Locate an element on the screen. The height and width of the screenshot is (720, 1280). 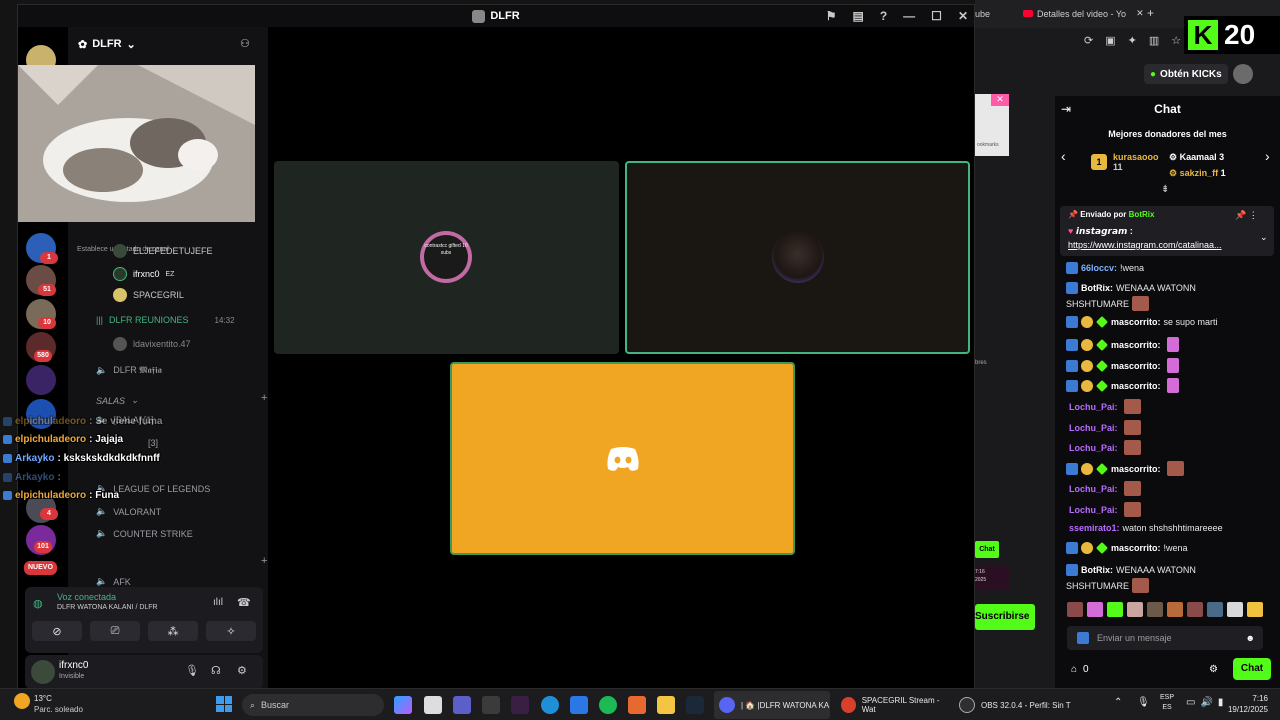
voice-user-3: SPACEGRIL is located at coordinates (148, 295).